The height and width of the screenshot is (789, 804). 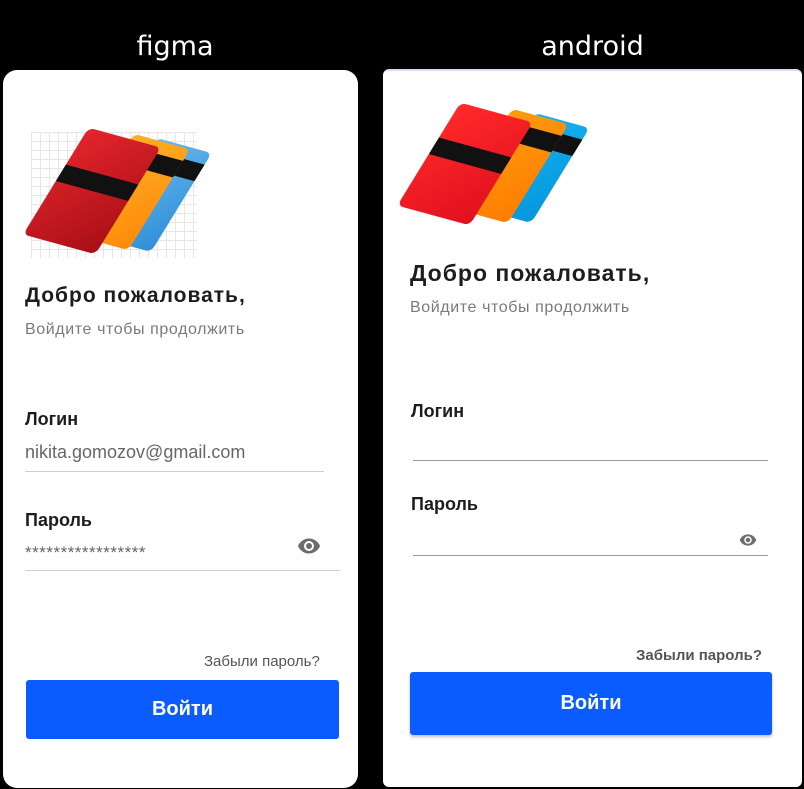 What do you see at coordinates (85, 553) in the screenshot?
I see `password-field: *****************` at bounding box center [85, 553].